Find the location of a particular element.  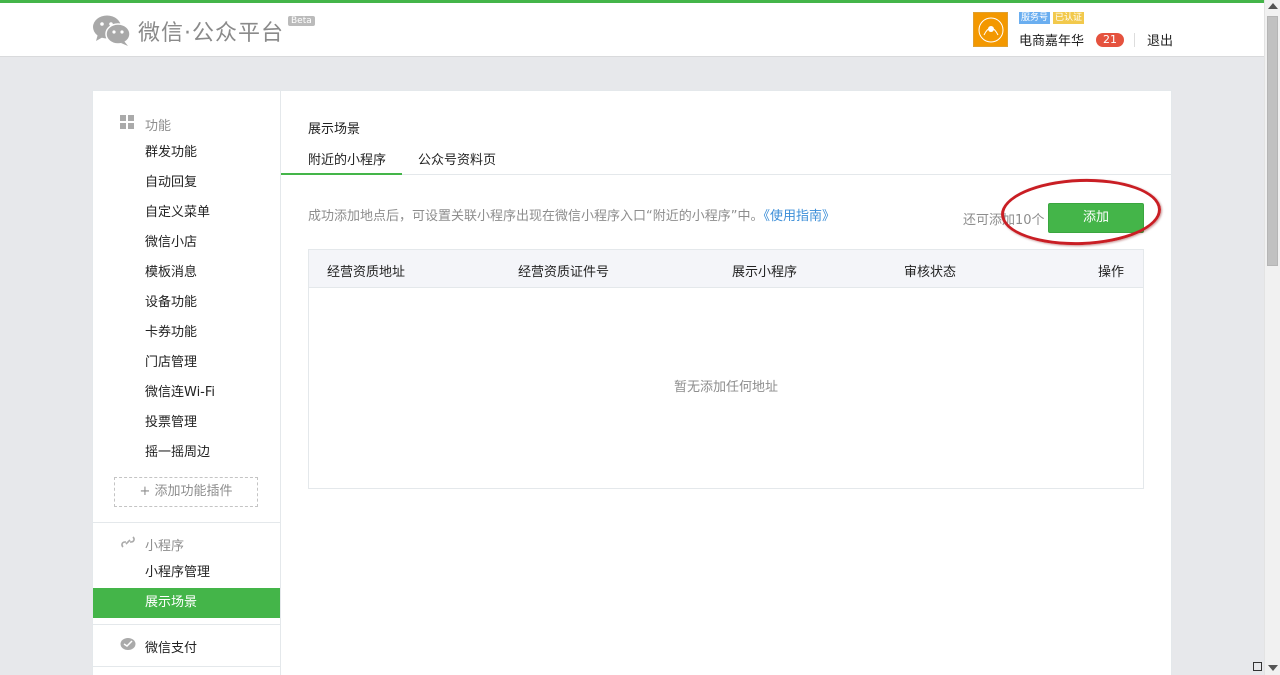

sidebar-section-label: 功能 is located at coordinates (158, 126).